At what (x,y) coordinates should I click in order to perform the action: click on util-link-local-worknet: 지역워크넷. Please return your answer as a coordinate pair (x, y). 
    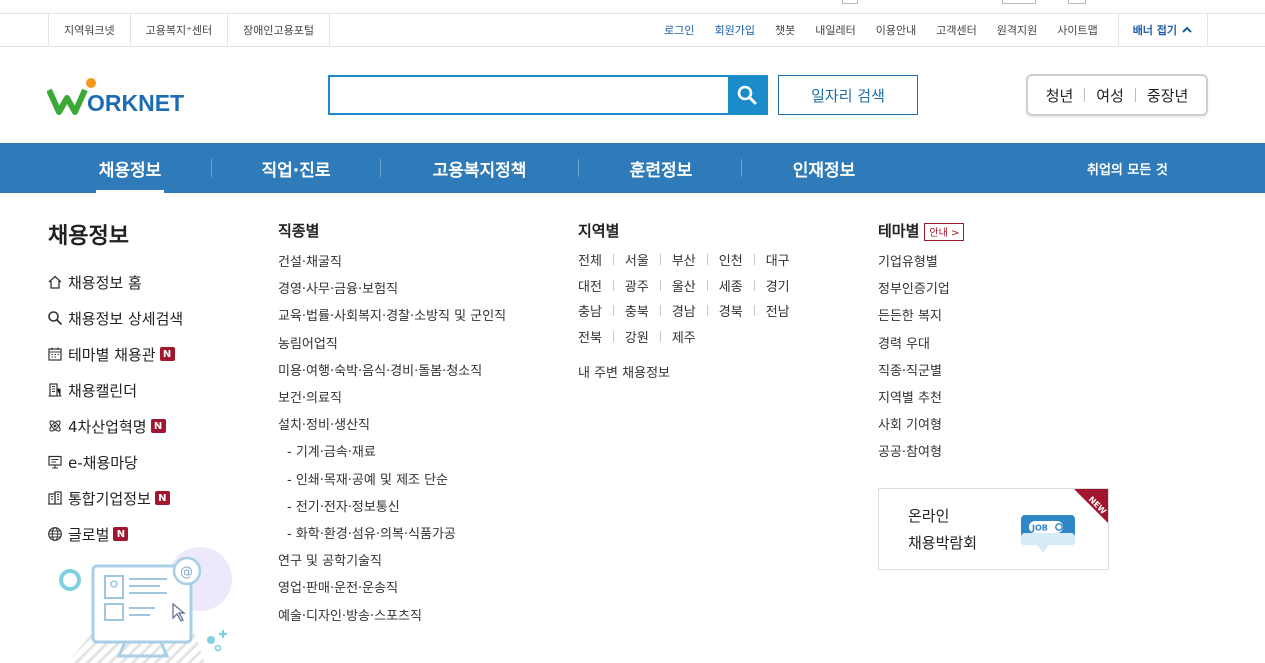
    Looking at the image, I should click on (90, 30).